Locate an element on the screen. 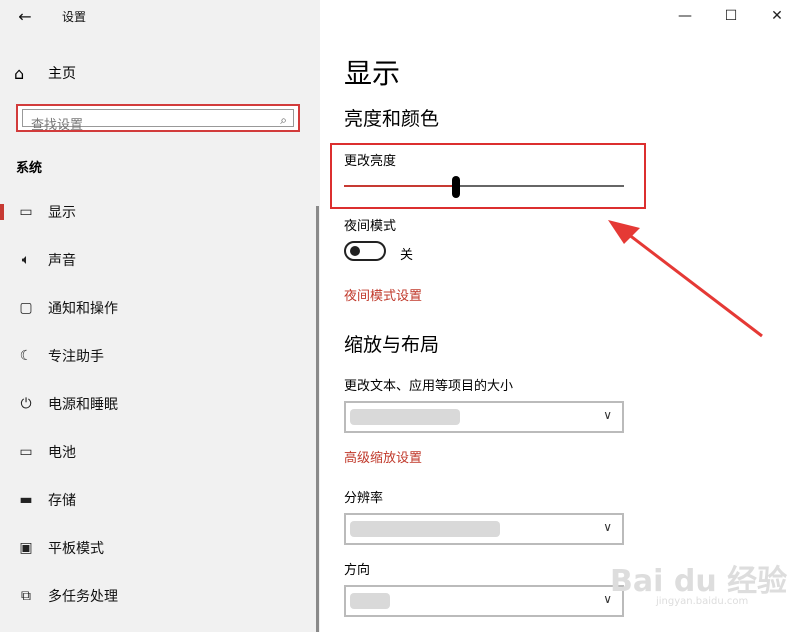  advanced-scaling-link: 高级缩放设置 is located at coordinates (383, 456).